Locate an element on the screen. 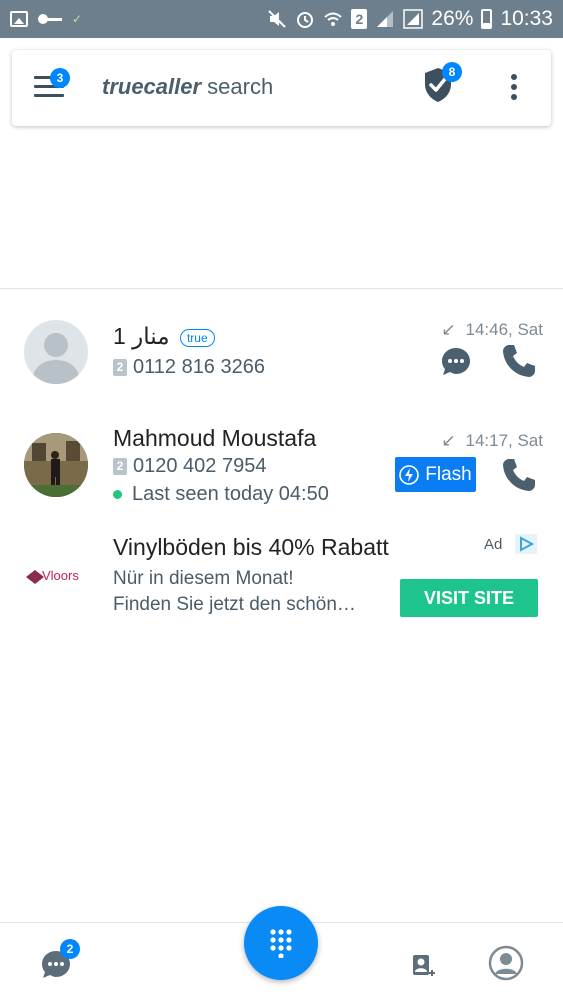 Image resolution: width=563 pixels, height=1000 pixels. last-seen: Last seen today 04:50 is located at coordinates (221, 494).